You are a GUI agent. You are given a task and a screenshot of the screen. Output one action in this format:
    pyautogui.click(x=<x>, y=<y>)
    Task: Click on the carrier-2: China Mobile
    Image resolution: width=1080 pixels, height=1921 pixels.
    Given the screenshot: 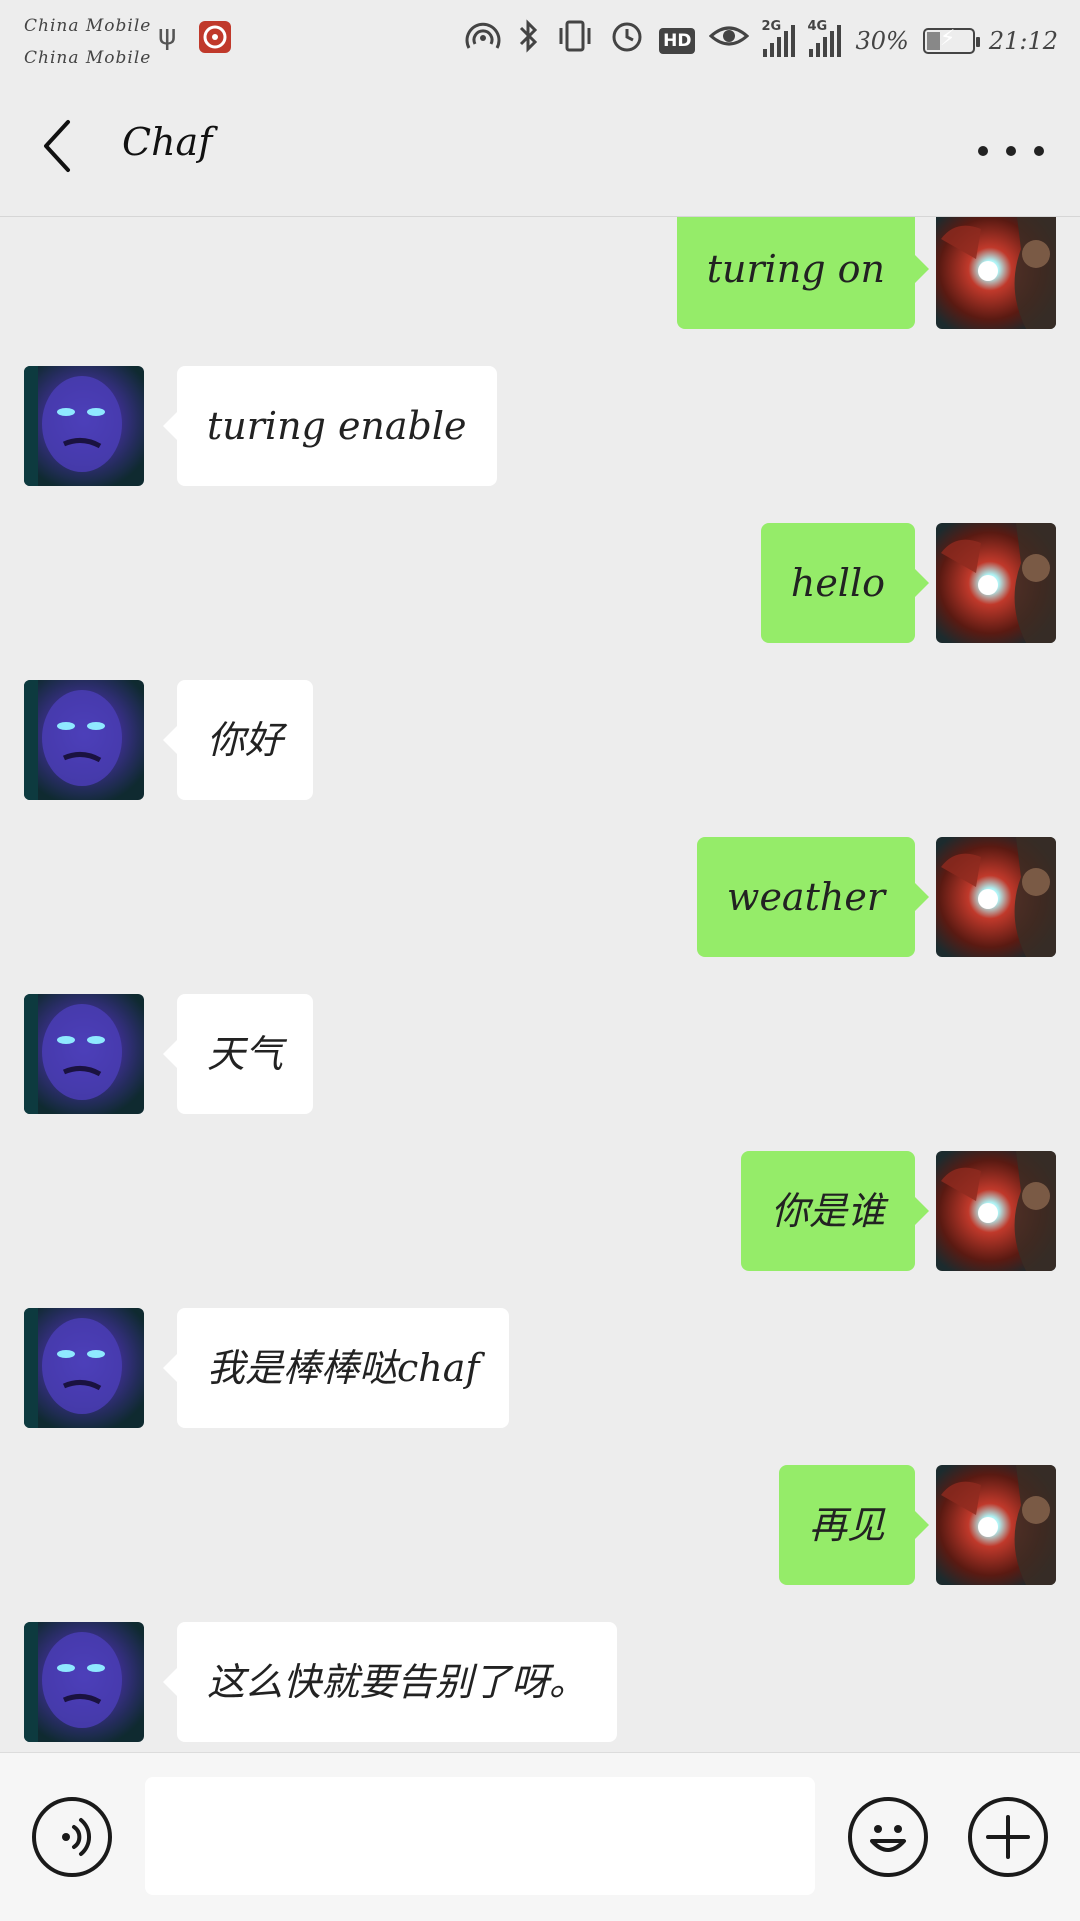 What is the action you would take?
    pyautogui.click(x=88, y=58)
    